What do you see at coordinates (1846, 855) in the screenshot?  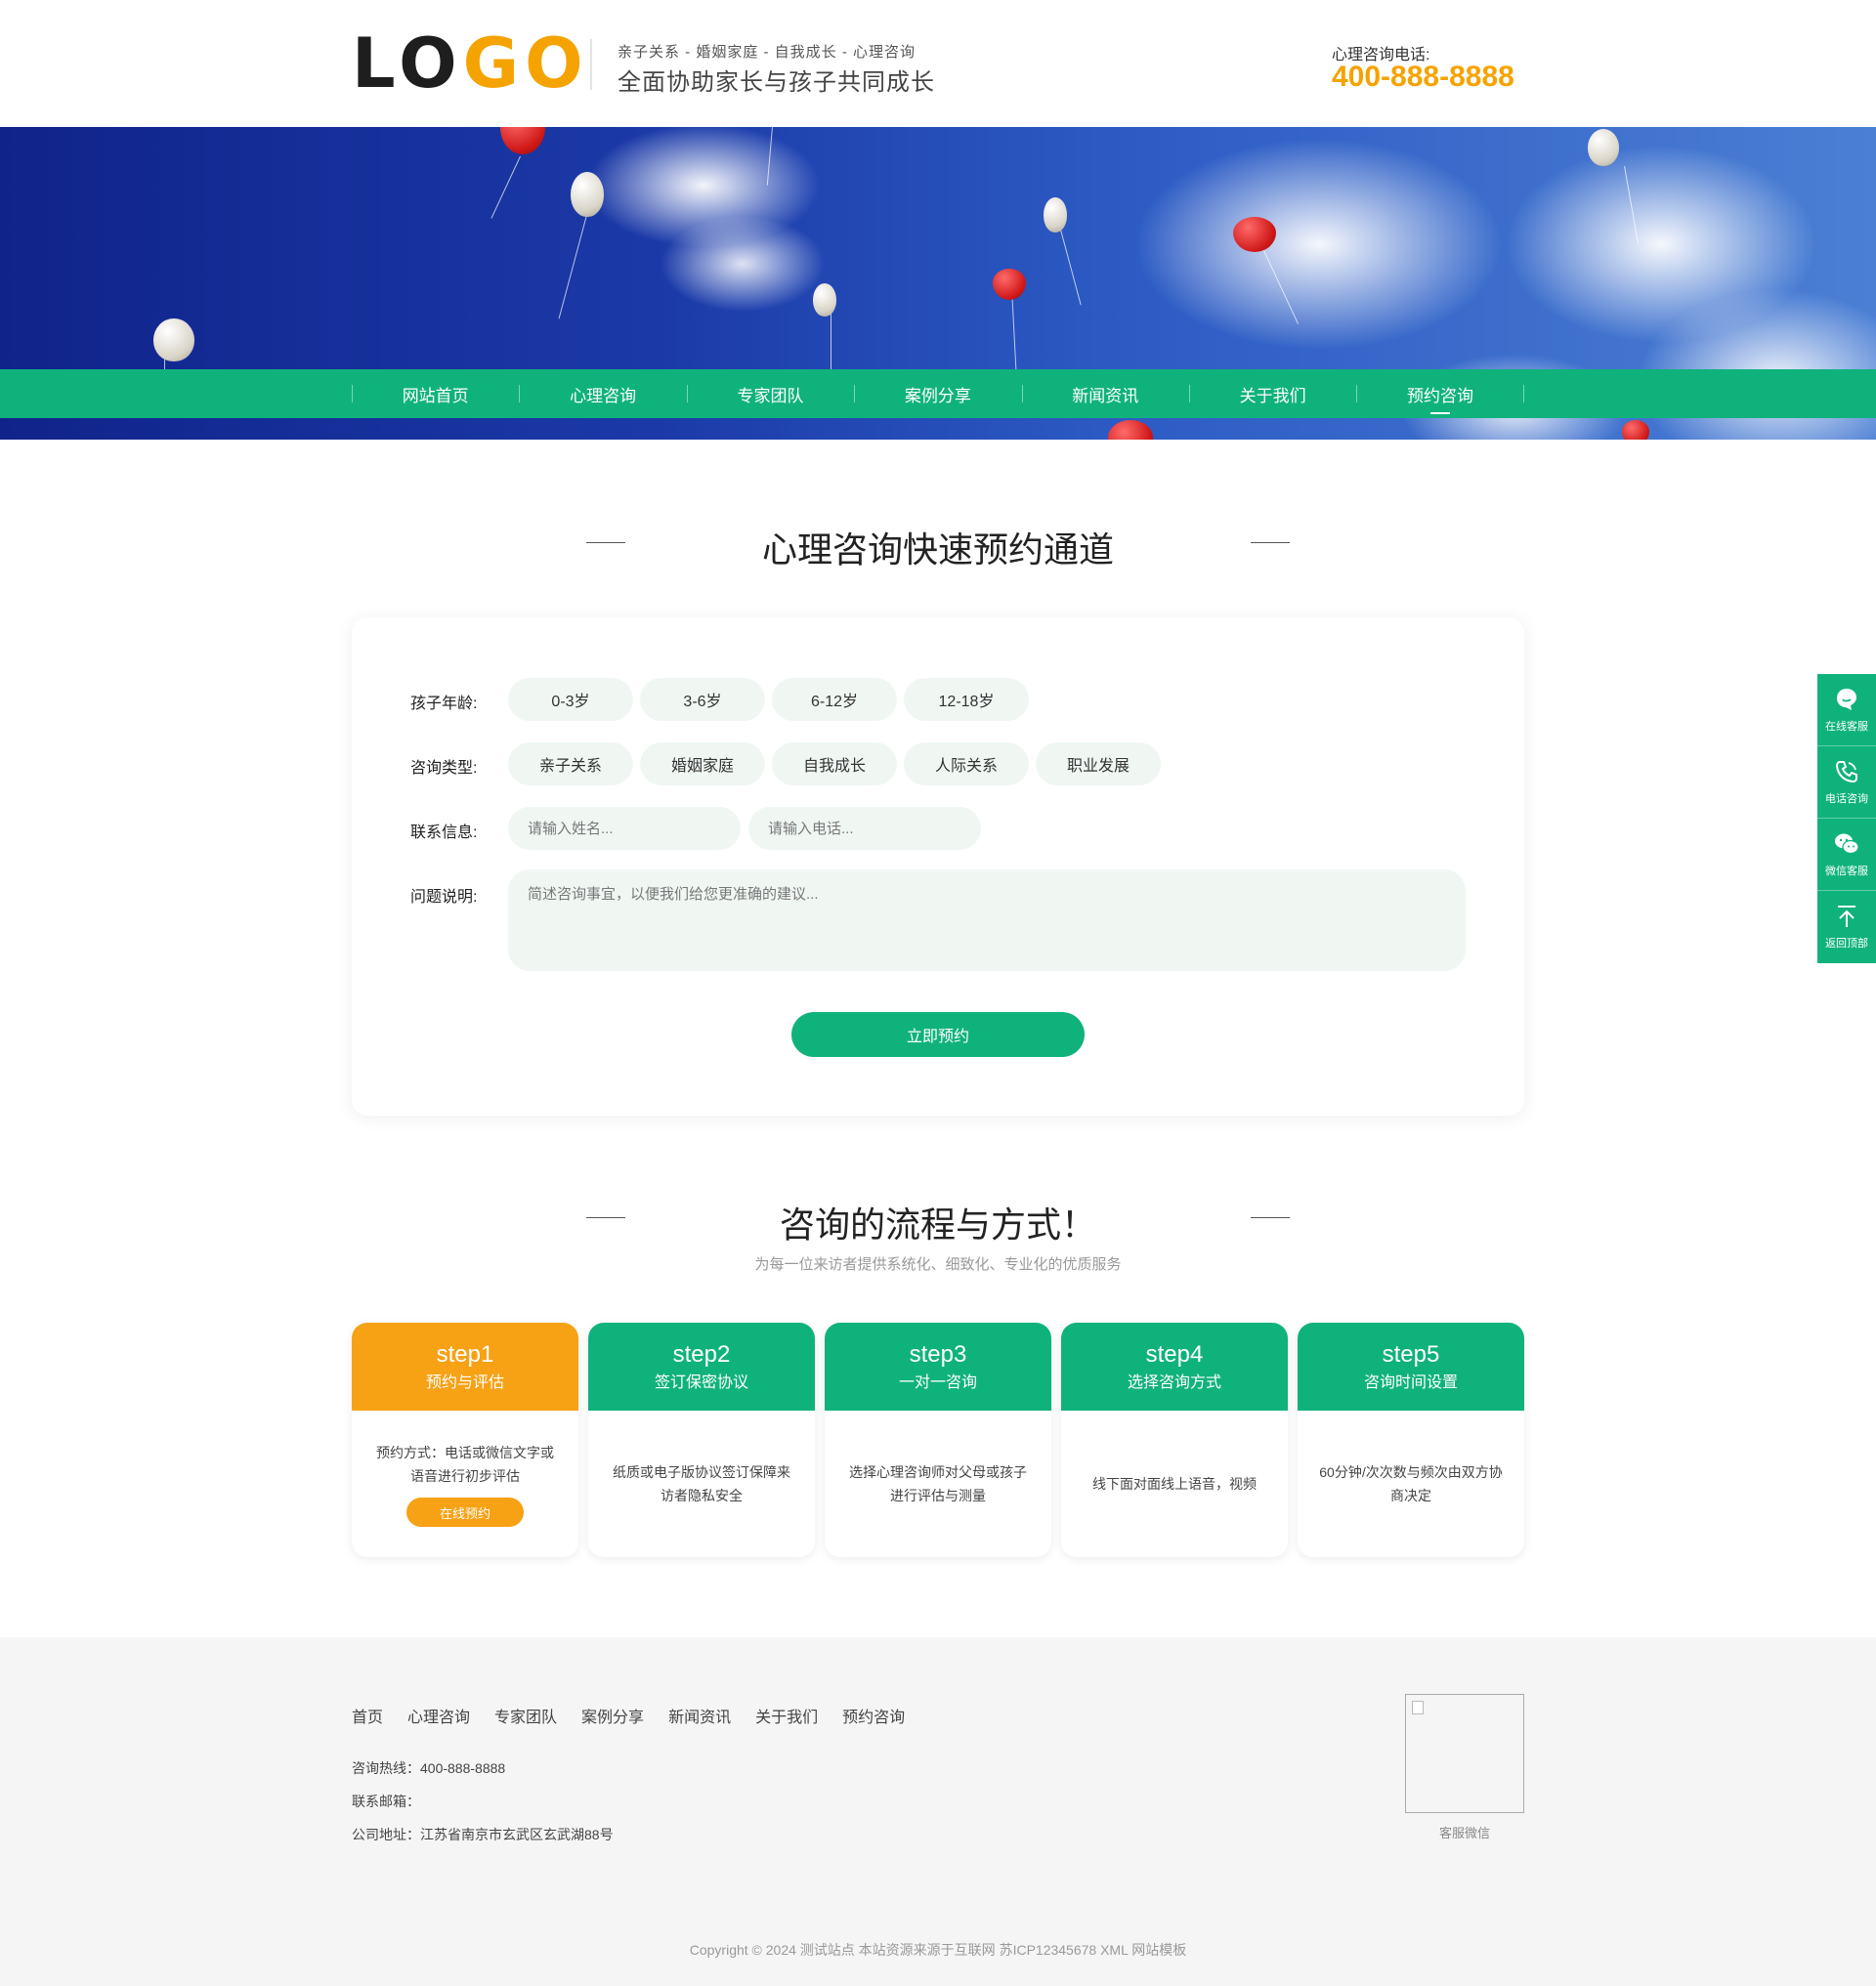 I see `side-wechat-service: 微信客服` at bounding box center [1846, 855].